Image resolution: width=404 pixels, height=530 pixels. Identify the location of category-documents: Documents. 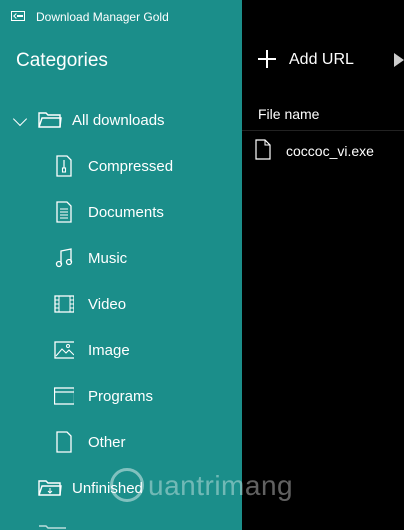
(121, 213).